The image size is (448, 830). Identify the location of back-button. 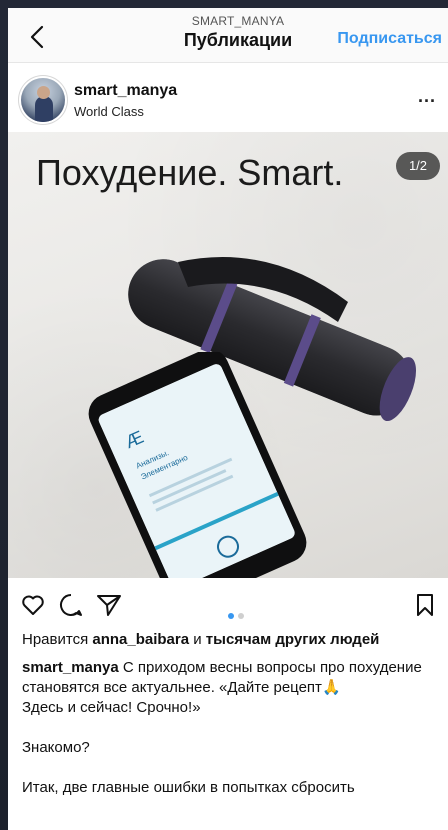
(37, 37).